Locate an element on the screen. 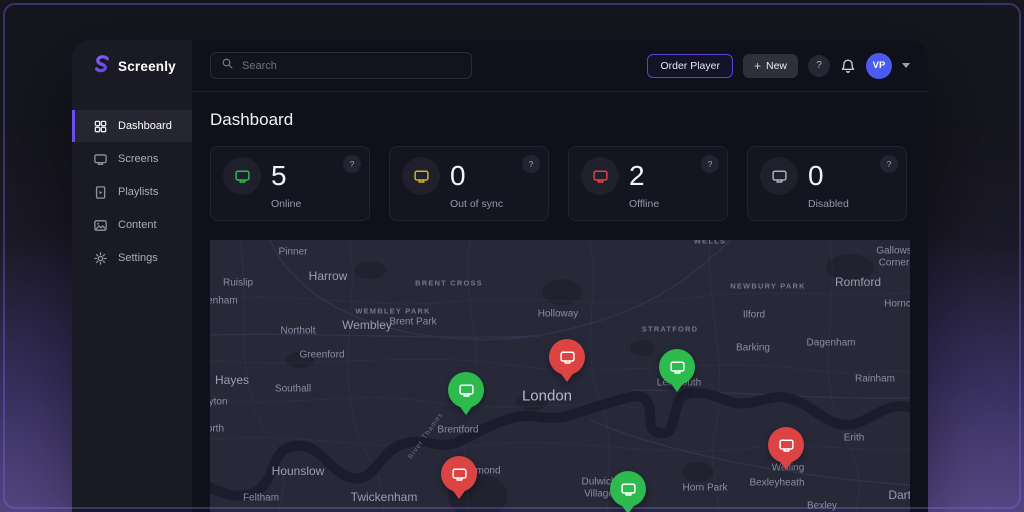 The image size is (1024, 512). sidebar-item-label: Screens is located at coordinates (138, 159).